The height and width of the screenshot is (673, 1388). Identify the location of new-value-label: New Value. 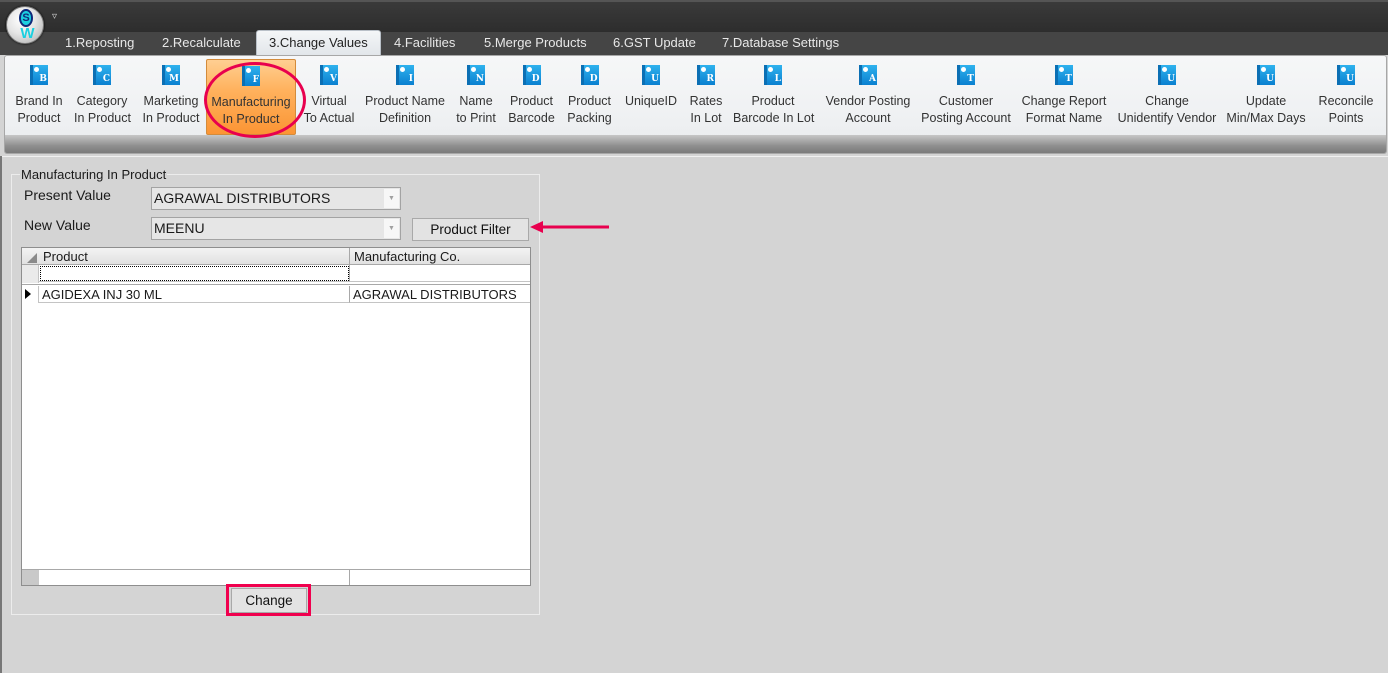
(57, 225).